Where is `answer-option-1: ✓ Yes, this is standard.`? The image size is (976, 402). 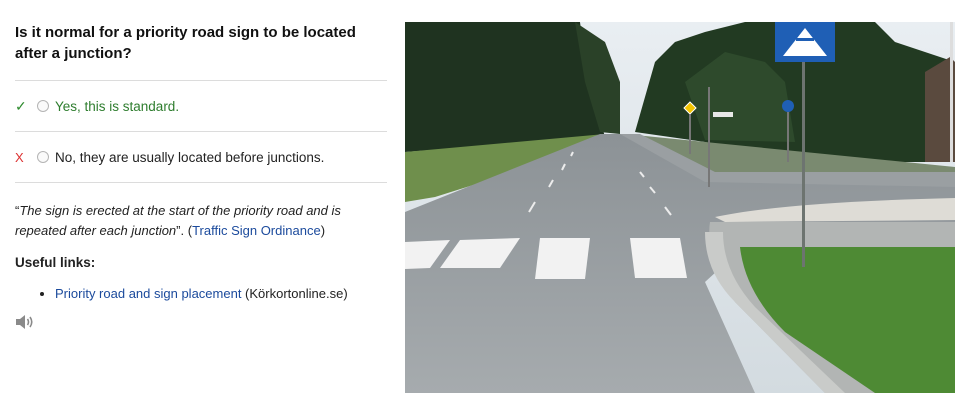
answer-option-1: ✓ Yes, this is standard. is located at coordinates (201, 106).